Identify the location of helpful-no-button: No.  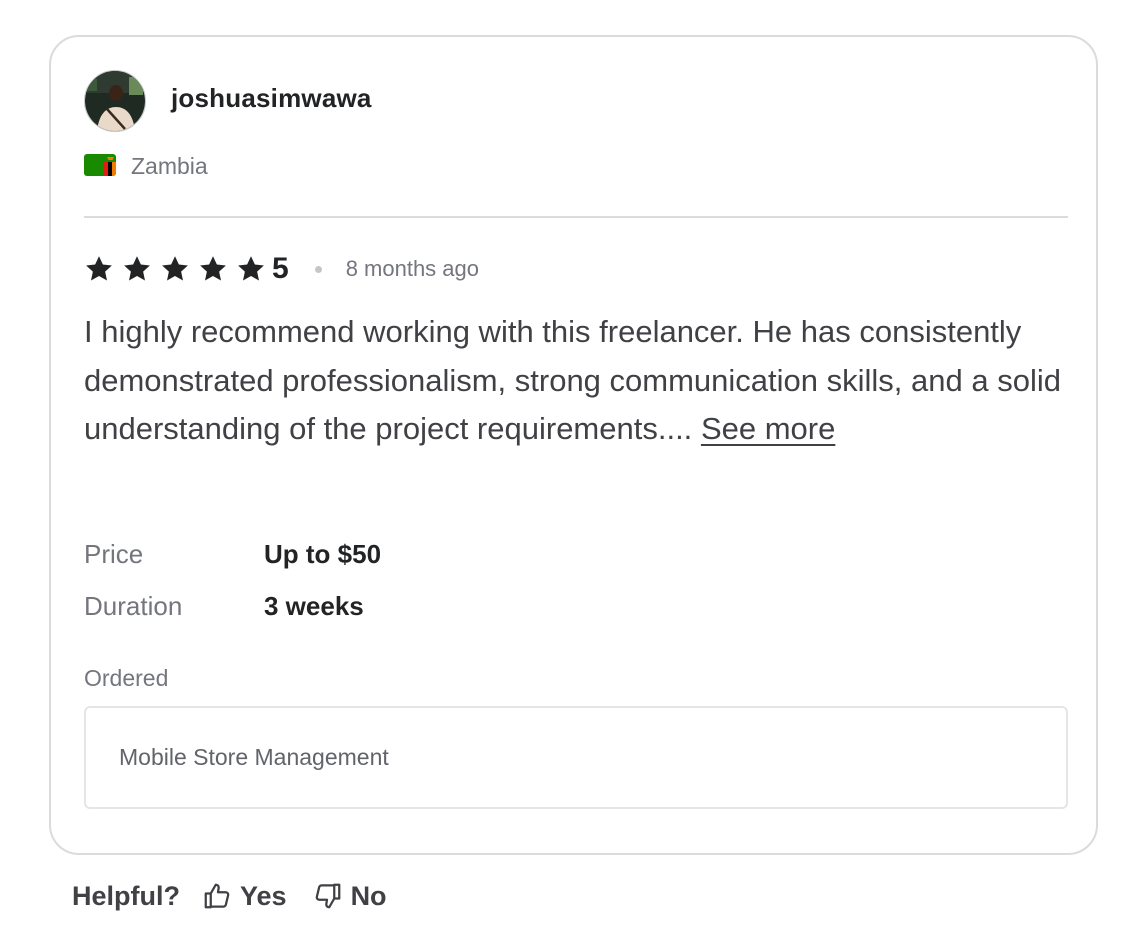
(350, 896).